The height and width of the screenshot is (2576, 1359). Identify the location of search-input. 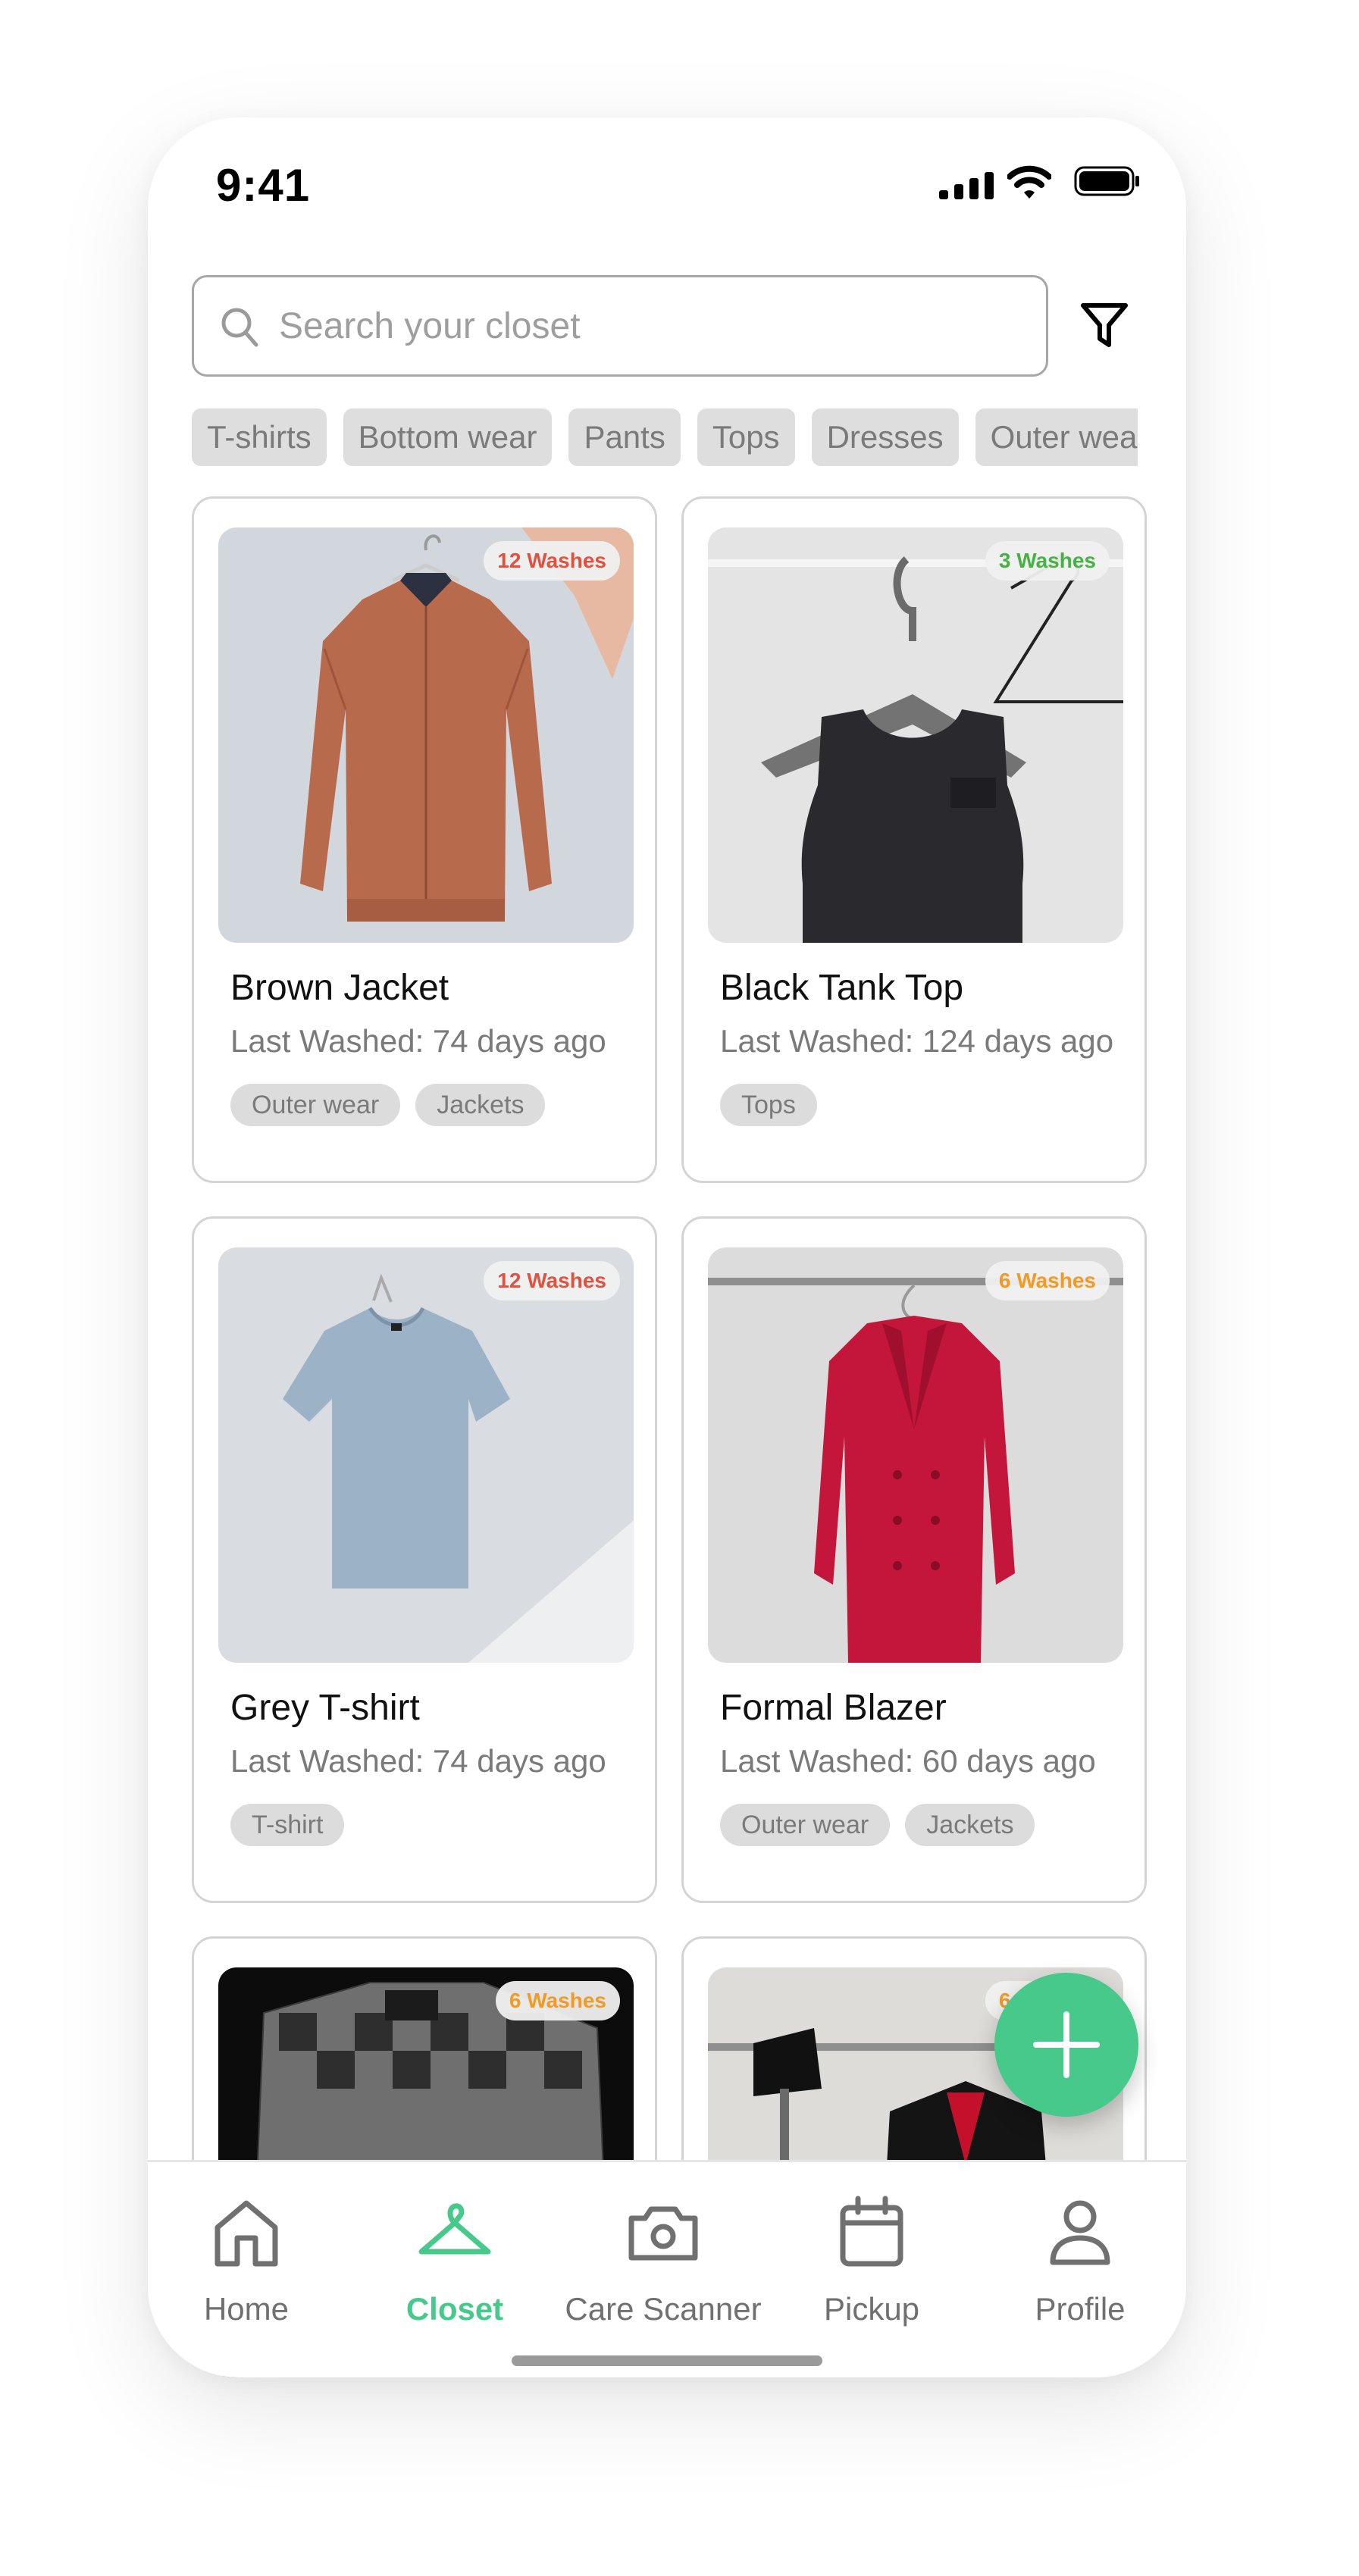
(650, 326).